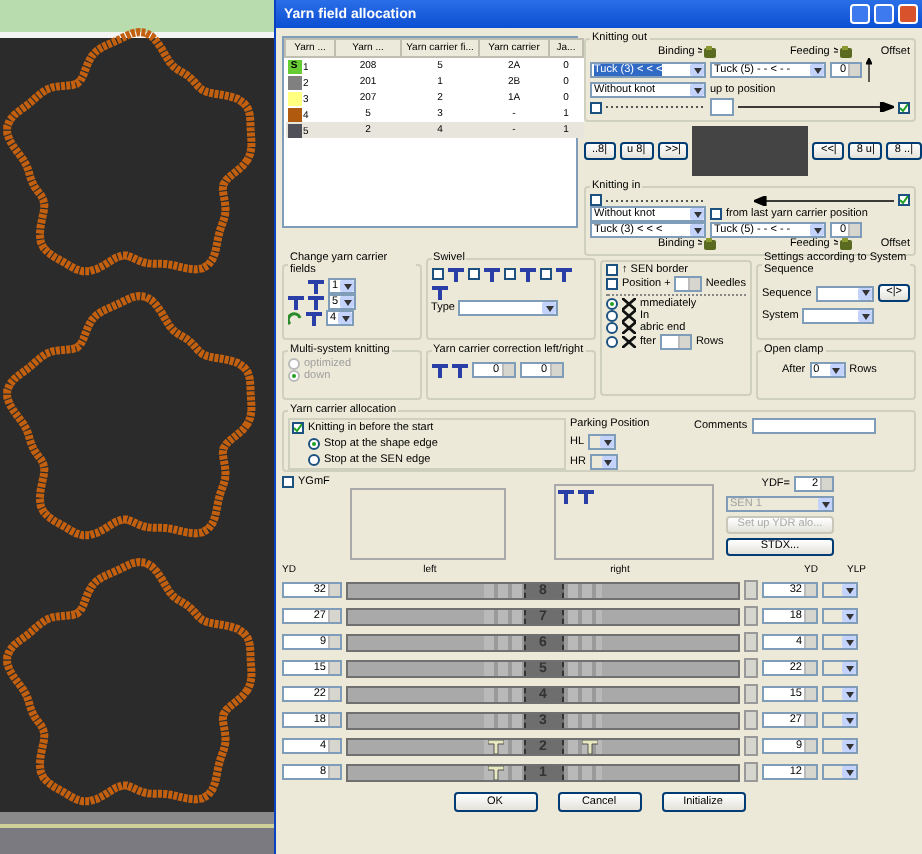  Describe the element at coordinates (884, 14) in the screenshot. I see `maximize-button` at that location.